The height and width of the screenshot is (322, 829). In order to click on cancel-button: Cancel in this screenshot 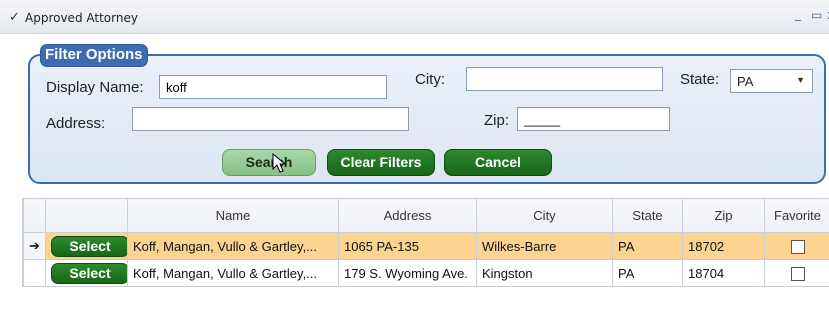, I will do `click(498, 162)`.